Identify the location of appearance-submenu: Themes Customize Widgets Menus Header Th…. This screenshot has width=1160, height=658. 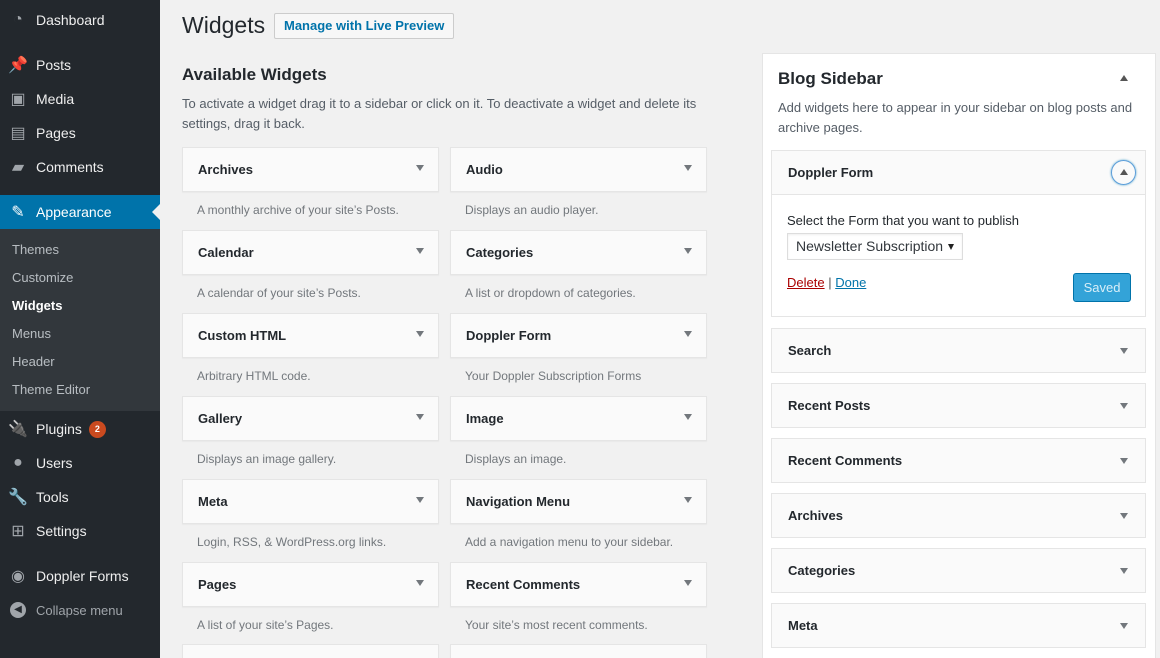
(80, 320).